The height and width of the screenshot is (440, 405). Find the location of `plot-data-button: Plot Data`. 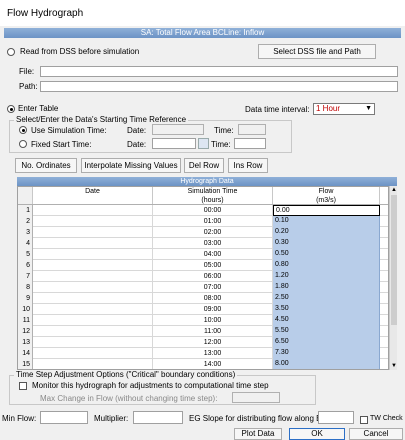

plot-data-button: Plot Data is located at coordinates (258, 434).